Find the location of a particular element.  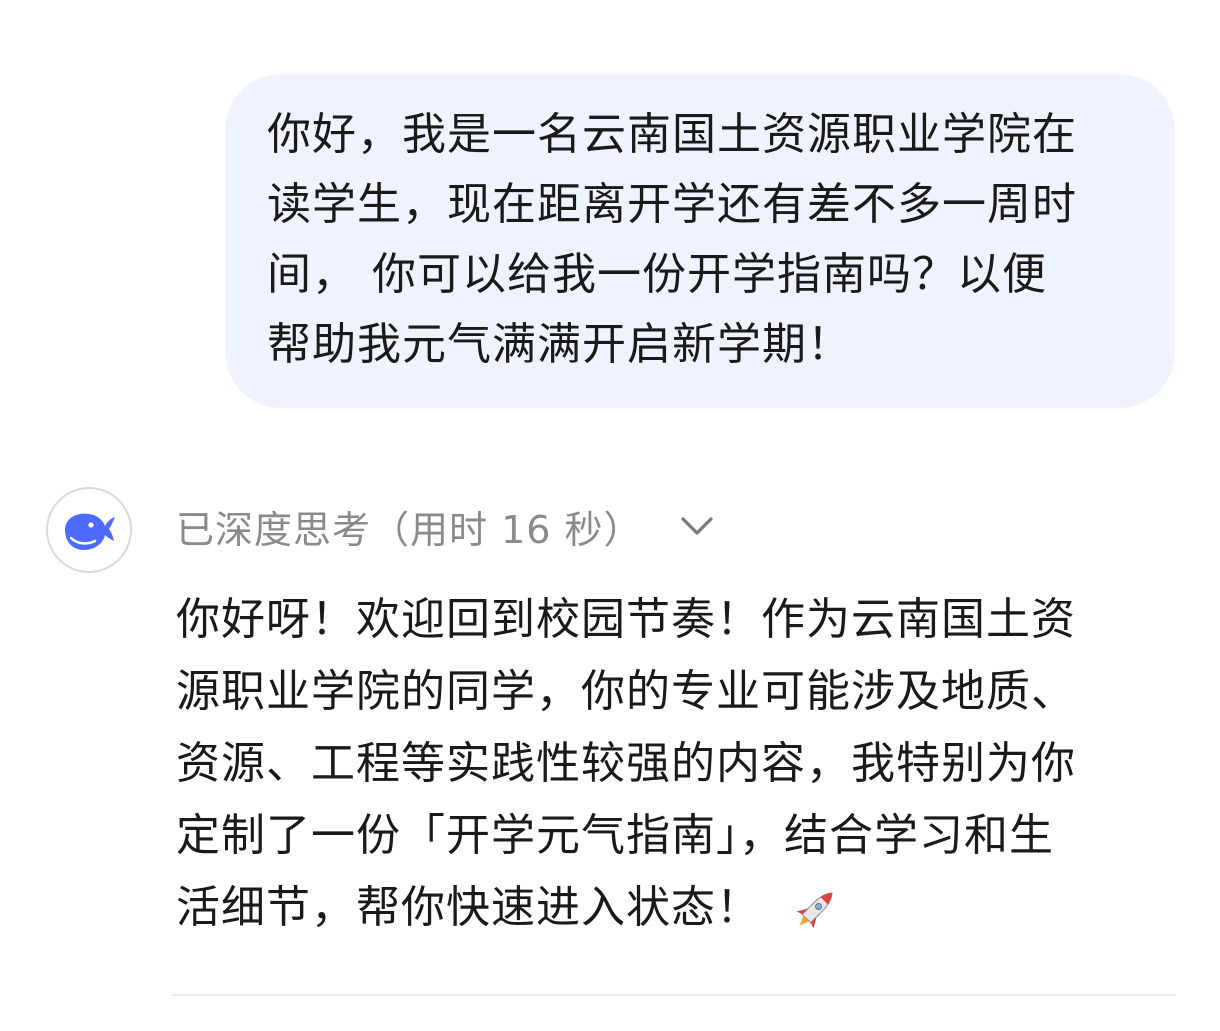

thinking-toggle: 已深度思考（用时 16 秒） is located at coordinates (445, 526).